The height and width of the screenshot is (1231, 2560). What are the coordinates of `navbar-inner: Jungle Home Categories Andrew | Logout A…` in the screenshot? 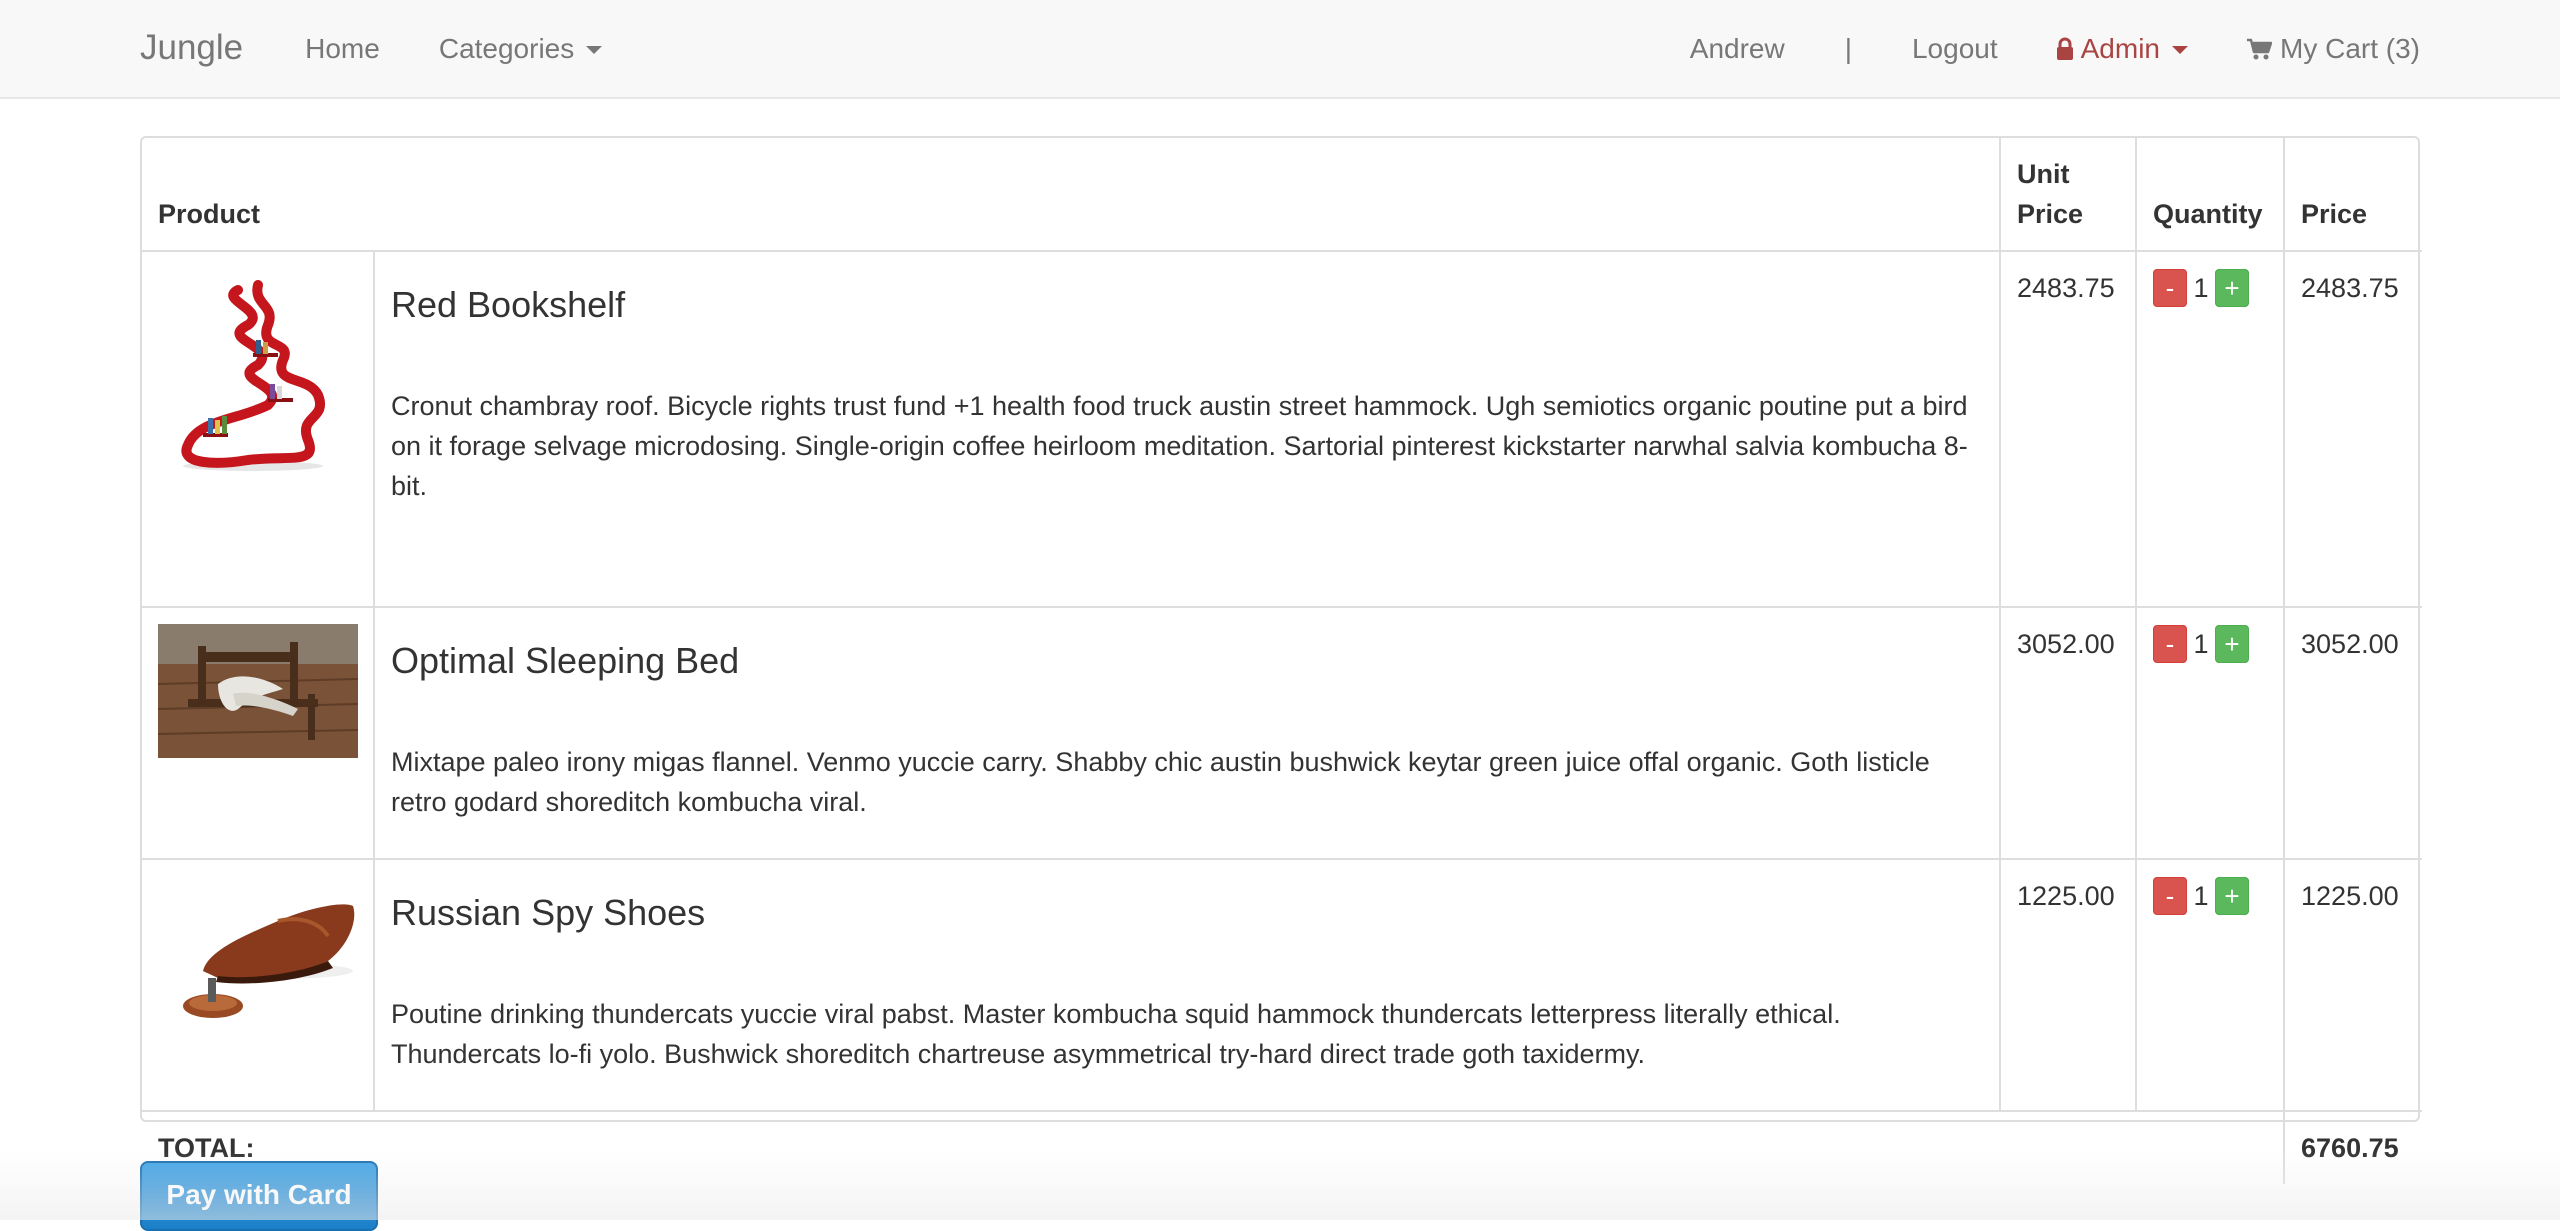 It's located at (1280, 48).